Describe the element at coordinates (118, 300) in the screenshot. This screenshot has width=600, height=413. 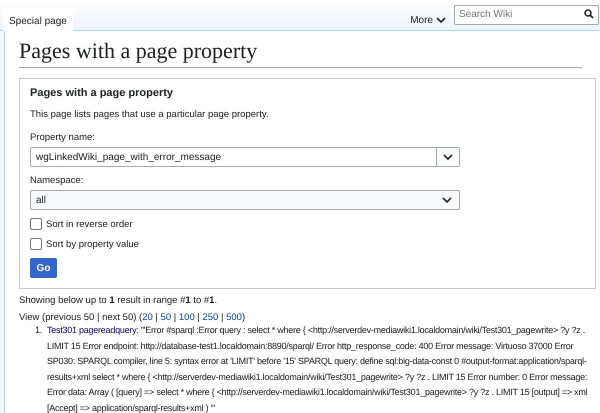
I see `results-summary: Showing below up to 1 result in range #1 to #1.` at that location.